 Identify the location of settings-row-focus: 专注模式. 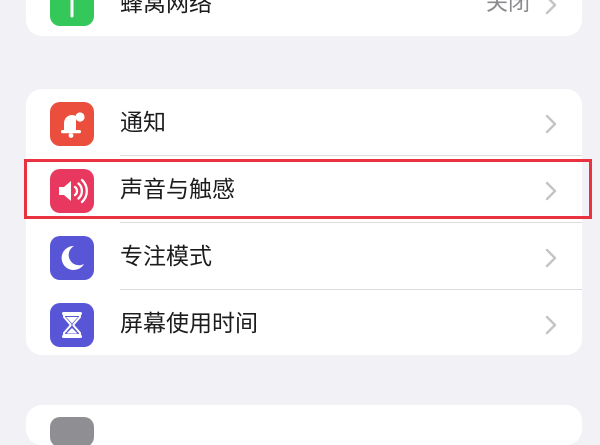
(304, 256).